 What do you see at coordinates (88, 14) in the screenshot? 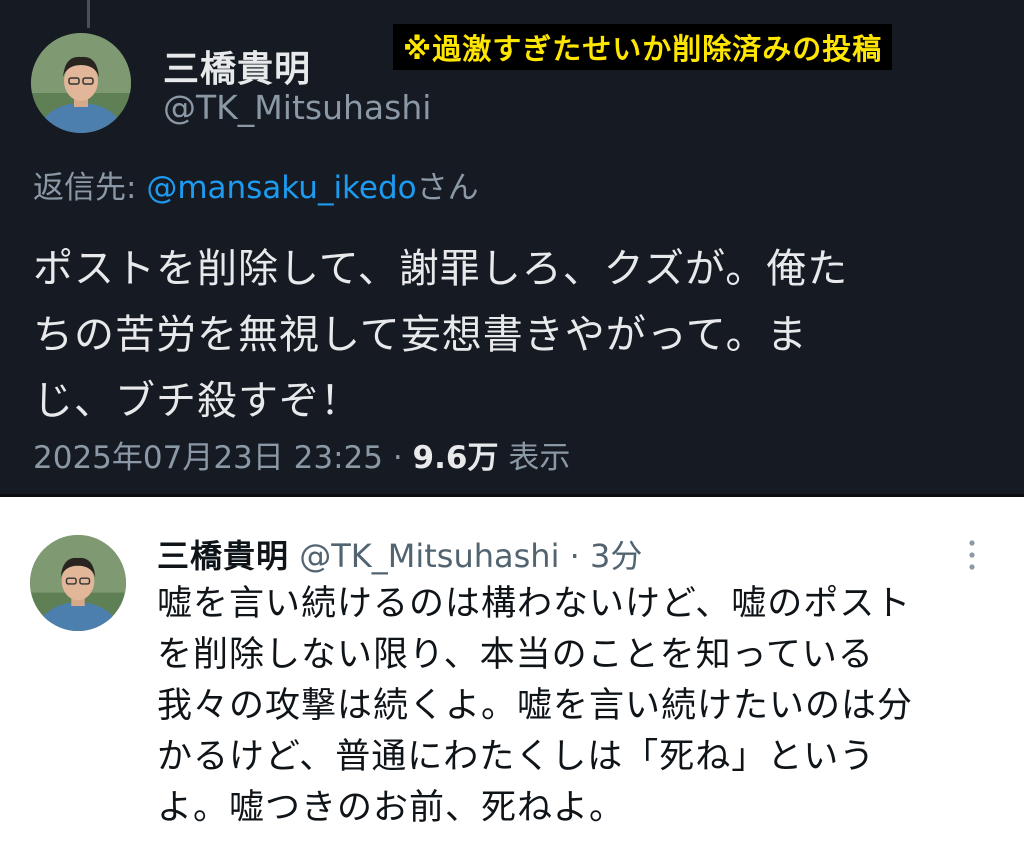
I see `thread-line` at bounding box center [88, 14].